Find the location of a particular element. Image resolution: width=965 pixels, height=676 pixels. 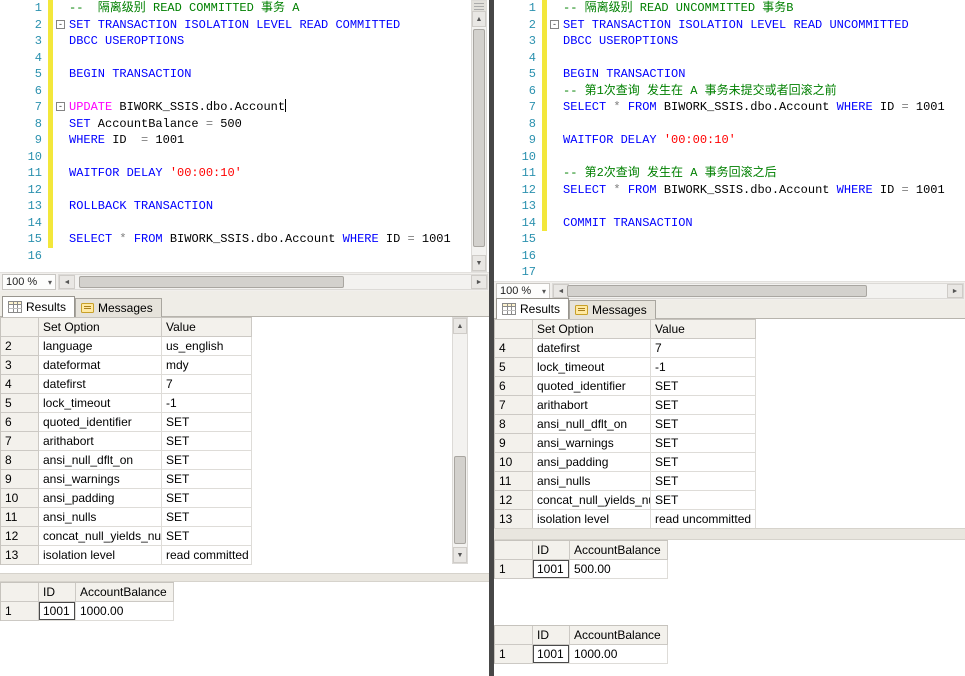

code-line: 14 COMMIT TRANSACTION is located at coordinates (729, 223).